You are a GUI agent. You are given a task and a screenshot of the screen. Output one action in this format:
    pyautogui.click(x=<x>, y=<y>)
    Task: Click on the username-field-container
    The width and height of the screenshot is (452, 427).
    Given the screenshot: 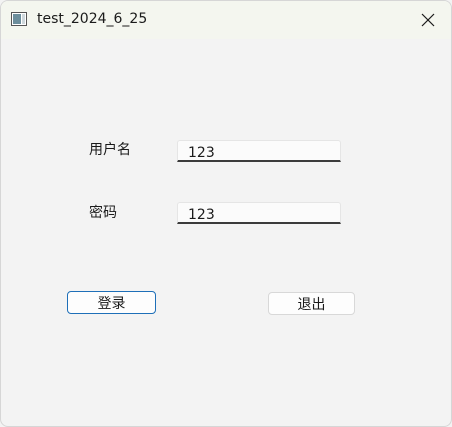 What is the action you would take?
    pyautogui.click(x=259, y=151)
    